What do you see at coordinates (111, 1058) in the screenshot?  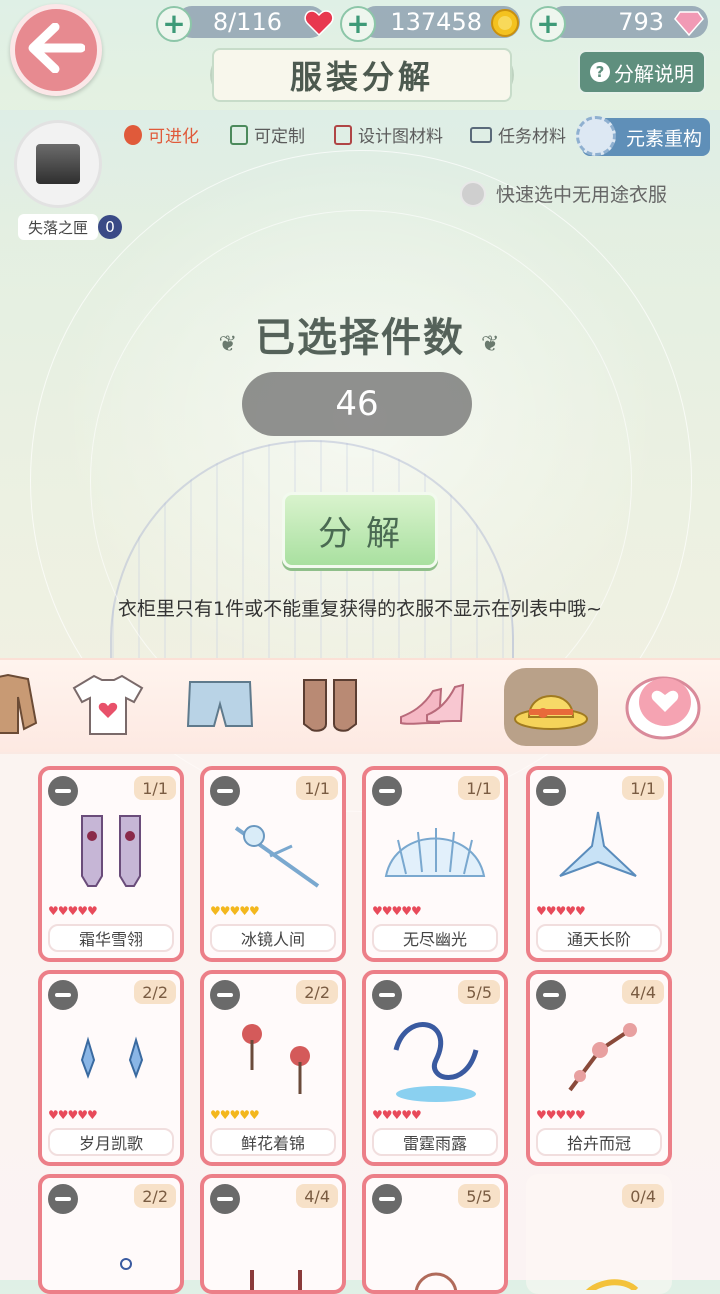 I see `earrings-item-icon` at bounding box center [111, 1058].